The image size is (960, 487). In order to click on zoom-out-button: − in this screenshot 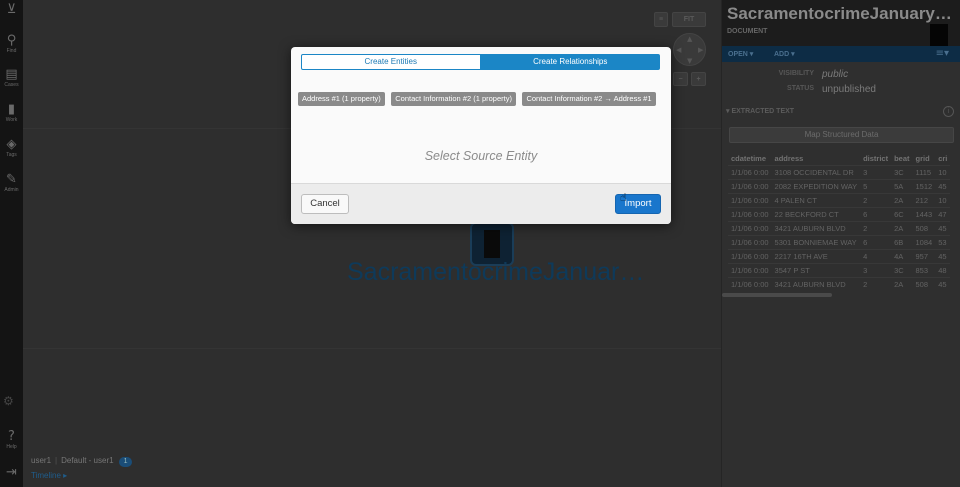, I will do `click(680, 79)`.